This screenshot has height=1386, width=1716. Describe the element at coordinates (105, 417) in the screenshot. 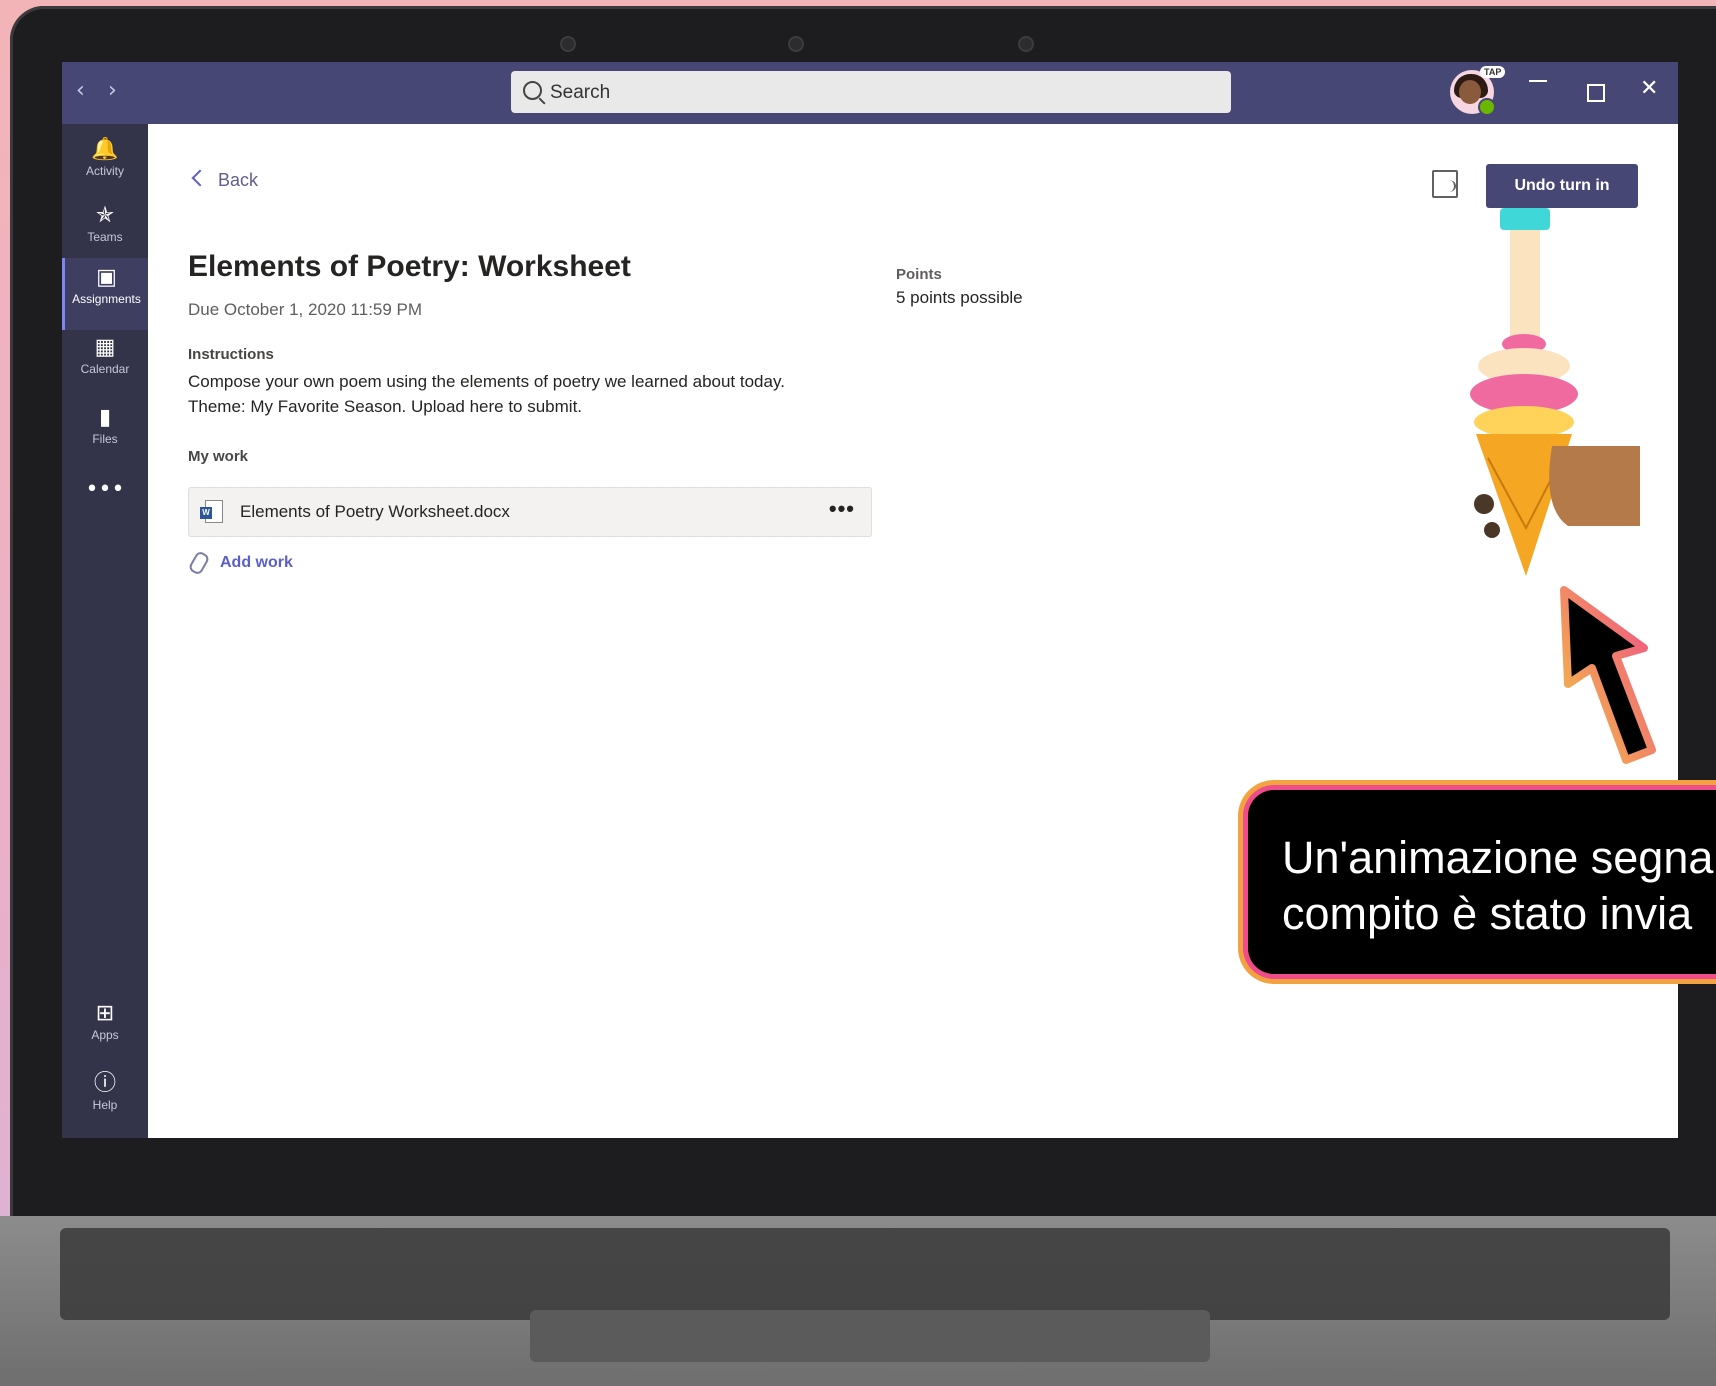

I see `files-icon: ▮` at that location.